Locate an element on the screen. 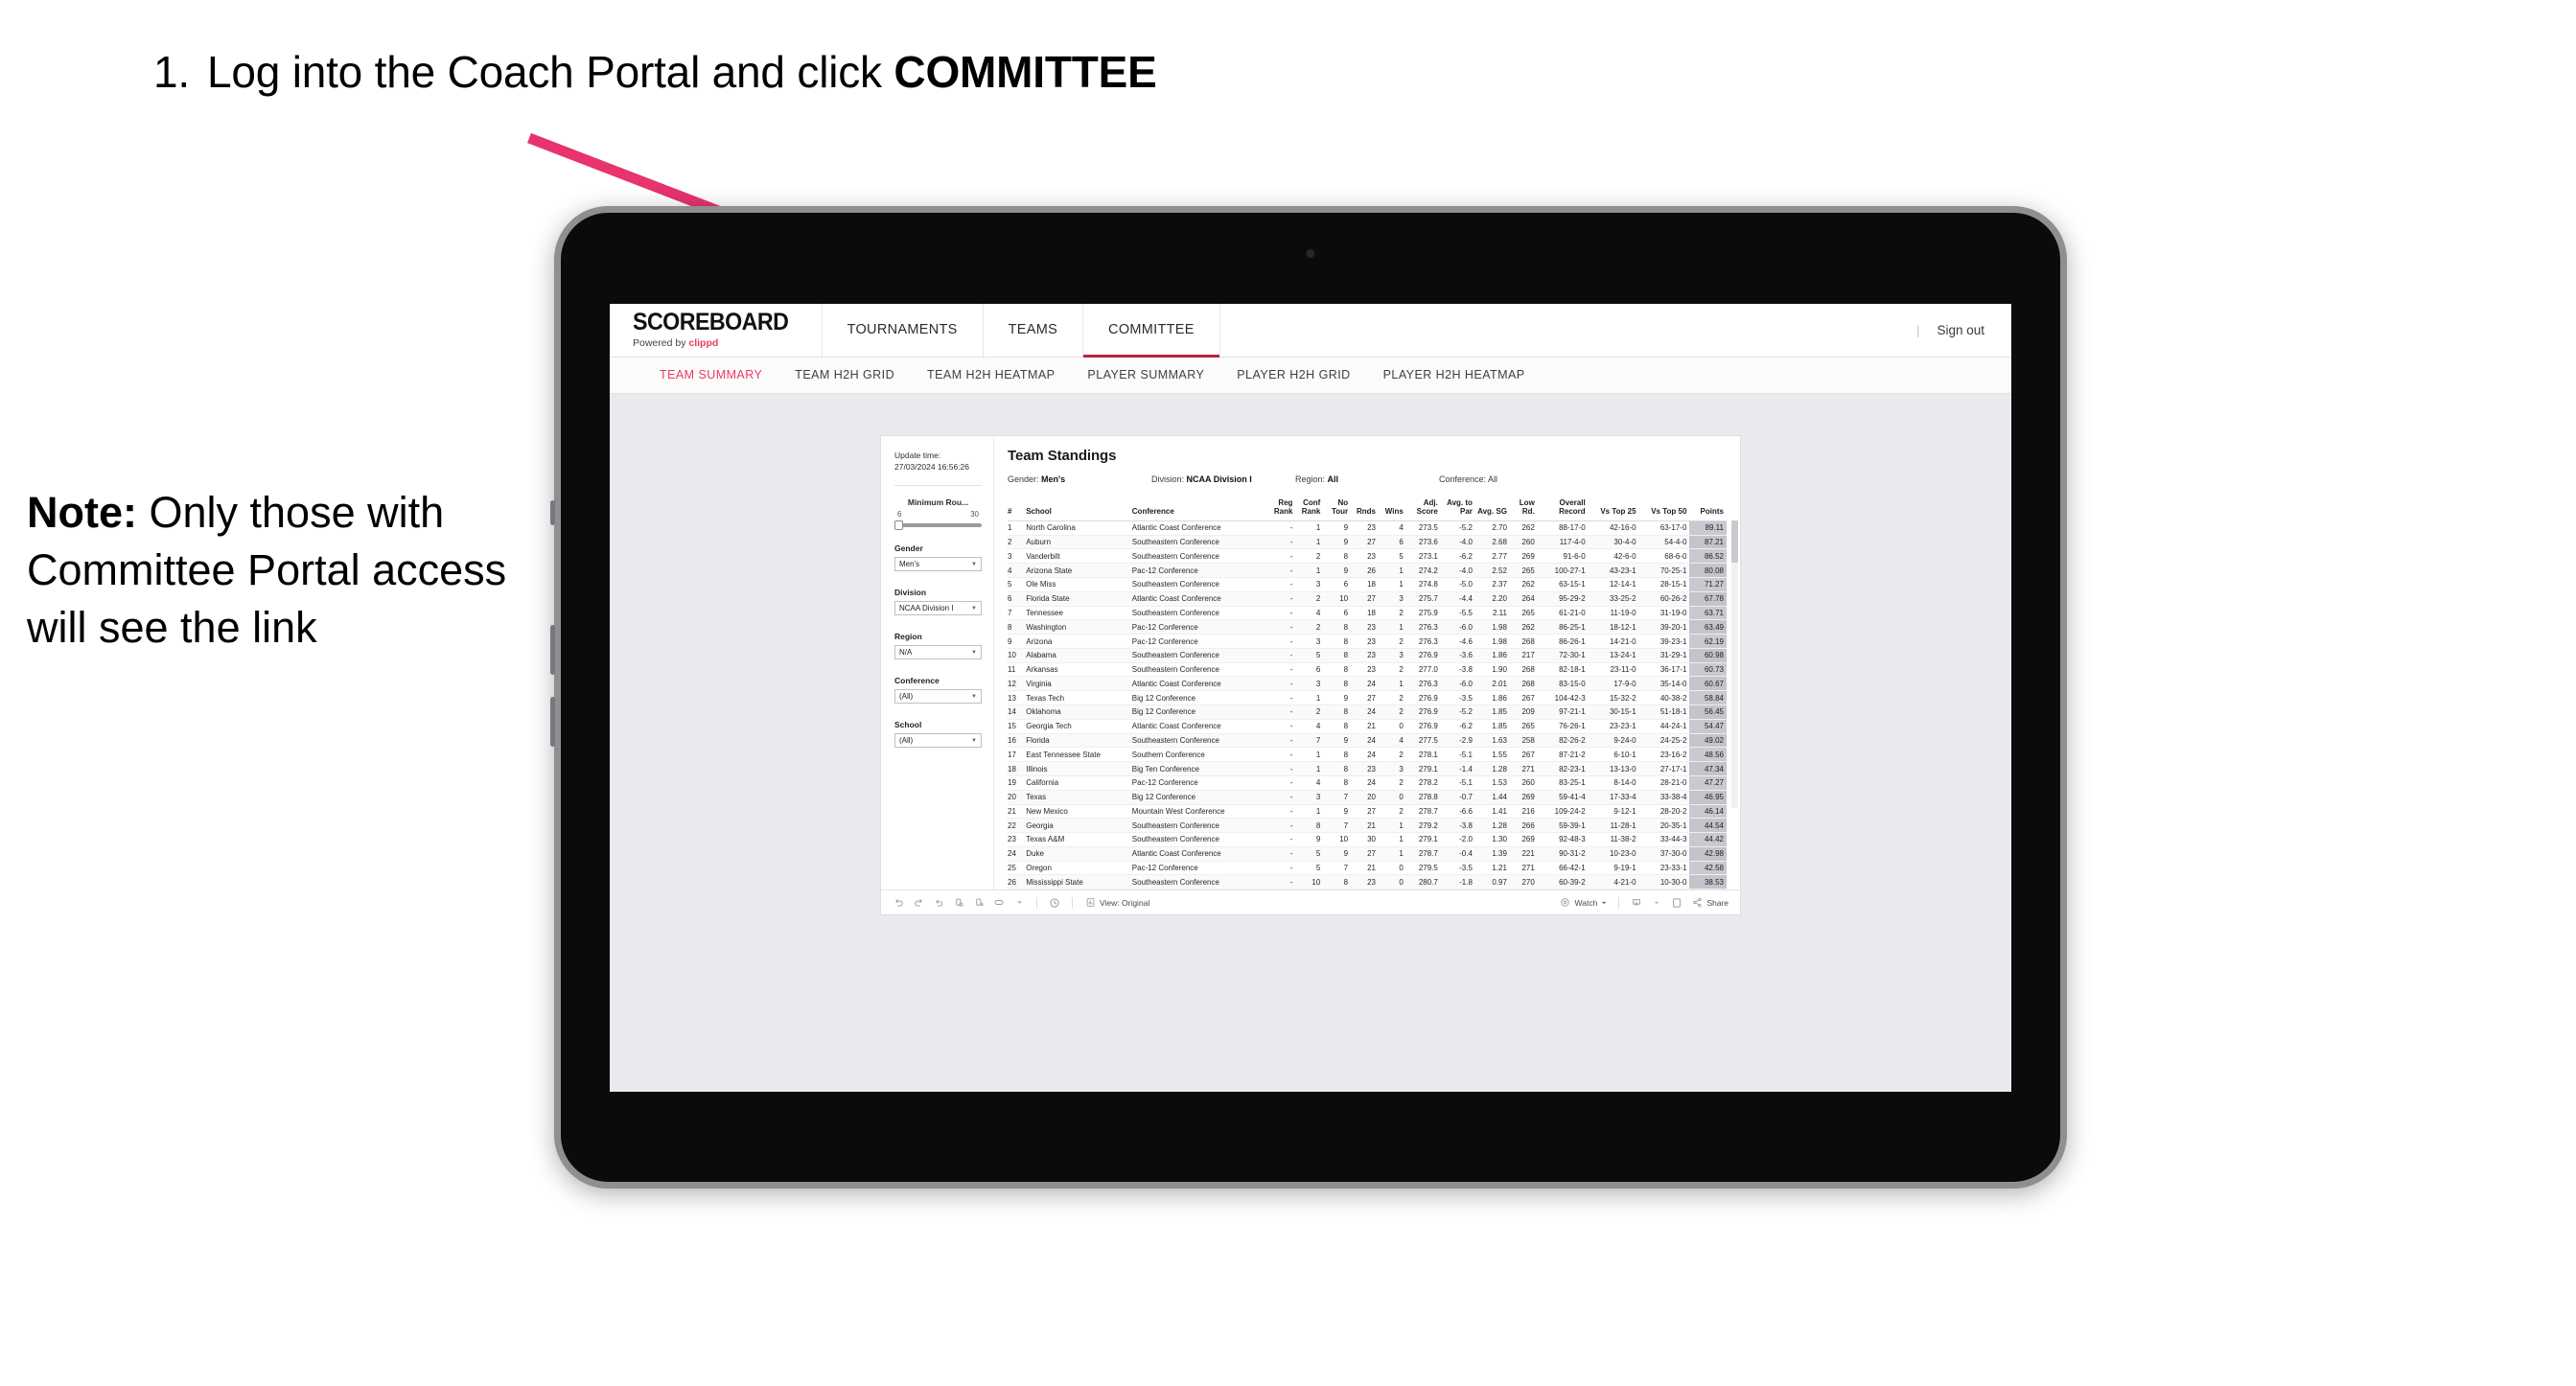 This screenshot has height=1386, width=2576. col-avg-sg: Avg. SG is located at coordinates (1492, 507).